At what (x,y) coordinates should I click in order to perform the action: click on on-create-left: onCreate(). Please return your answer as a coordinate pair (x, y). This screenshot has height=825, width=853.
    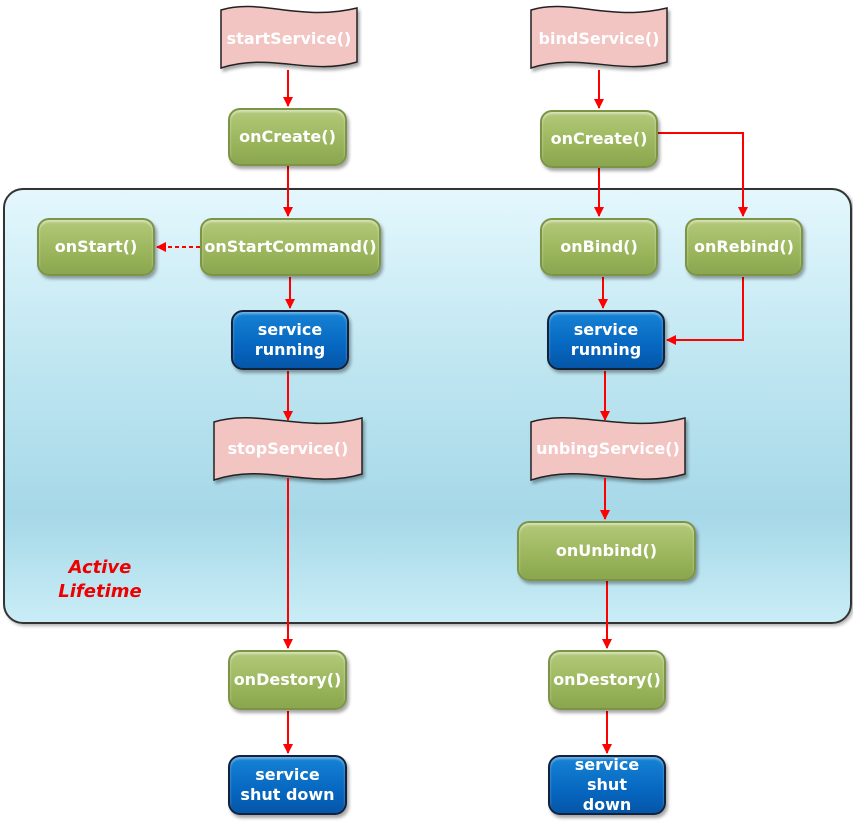
    Looking at the image, I should click on (287, 137).